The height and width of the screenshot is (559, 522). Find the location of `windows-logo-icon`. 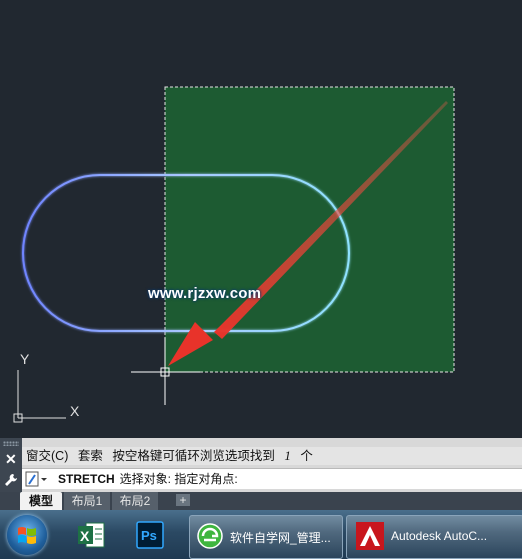

windows-logo-icon is located at coordinates (27, 535).